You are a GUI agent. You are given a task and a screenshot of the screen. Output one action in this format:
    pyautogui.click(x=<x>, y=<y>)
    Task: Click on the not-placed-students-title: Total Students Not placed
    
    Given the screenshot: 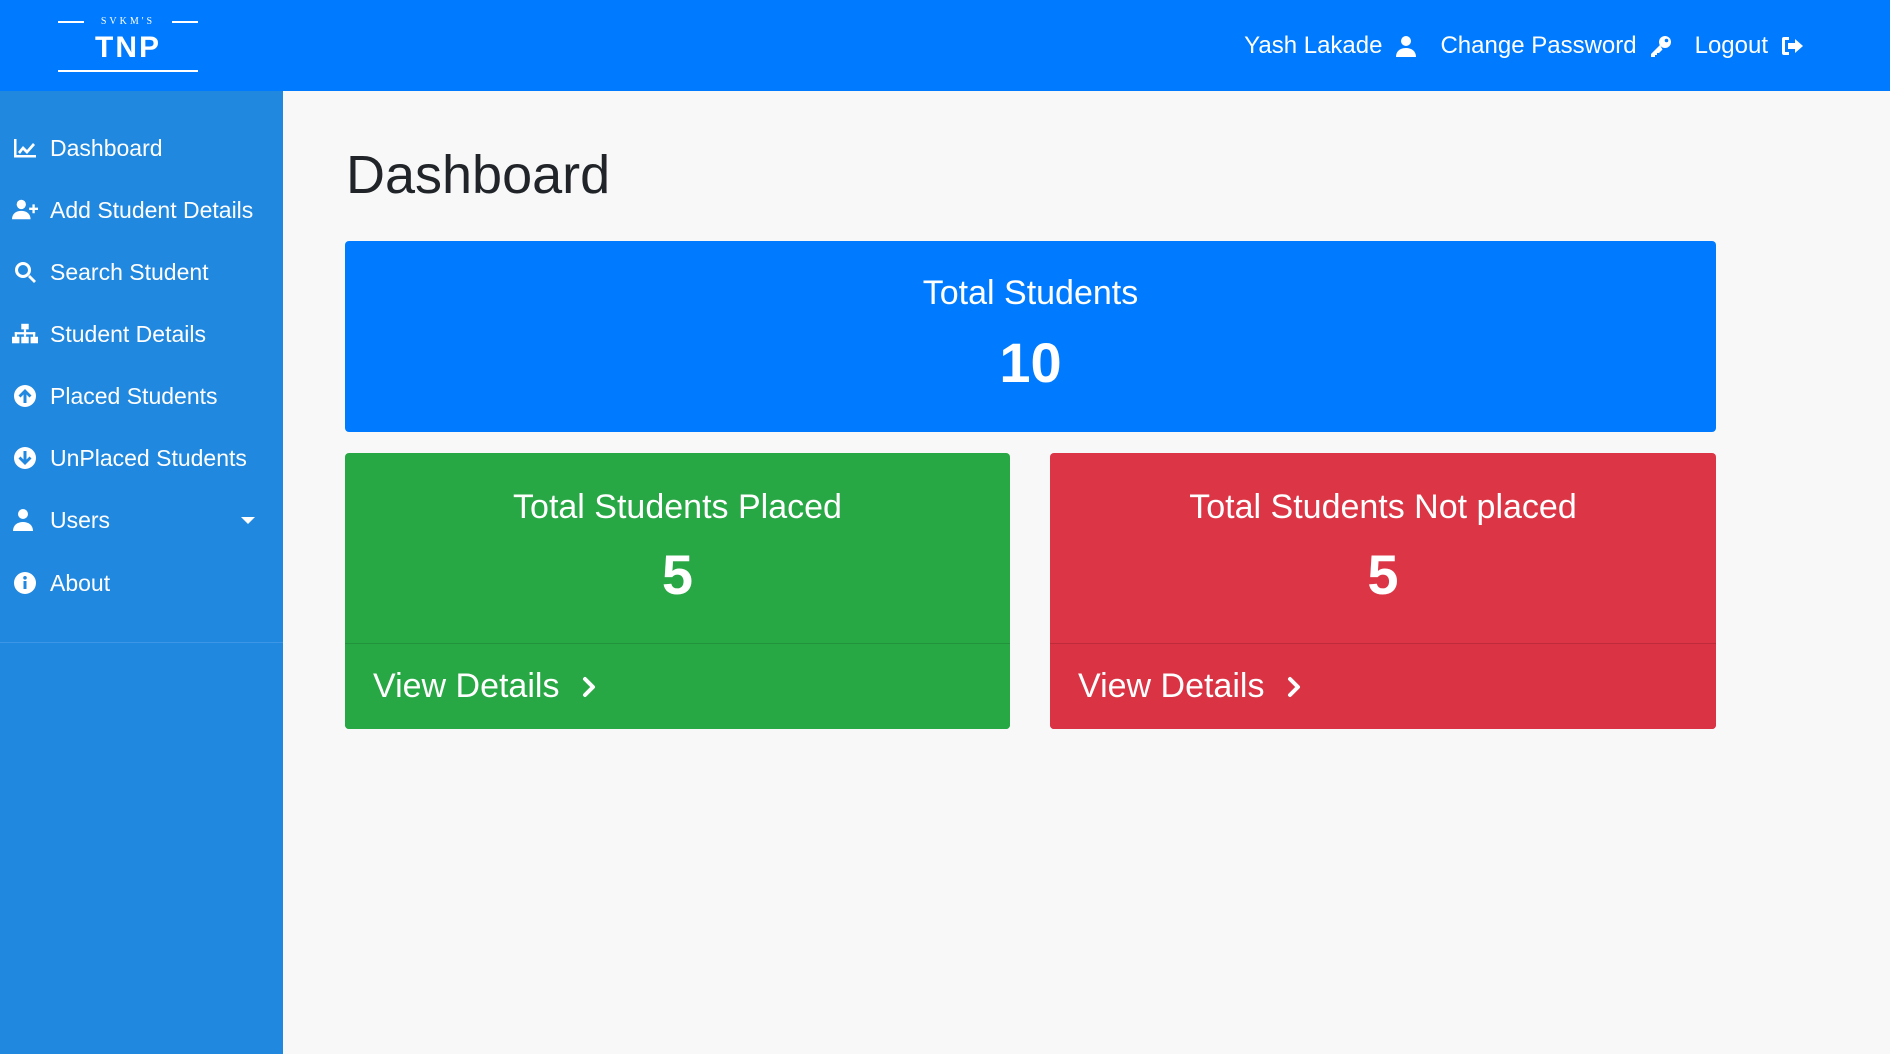 What is the action you would take?
    pyautogui.click(x=1383, y=507)
    